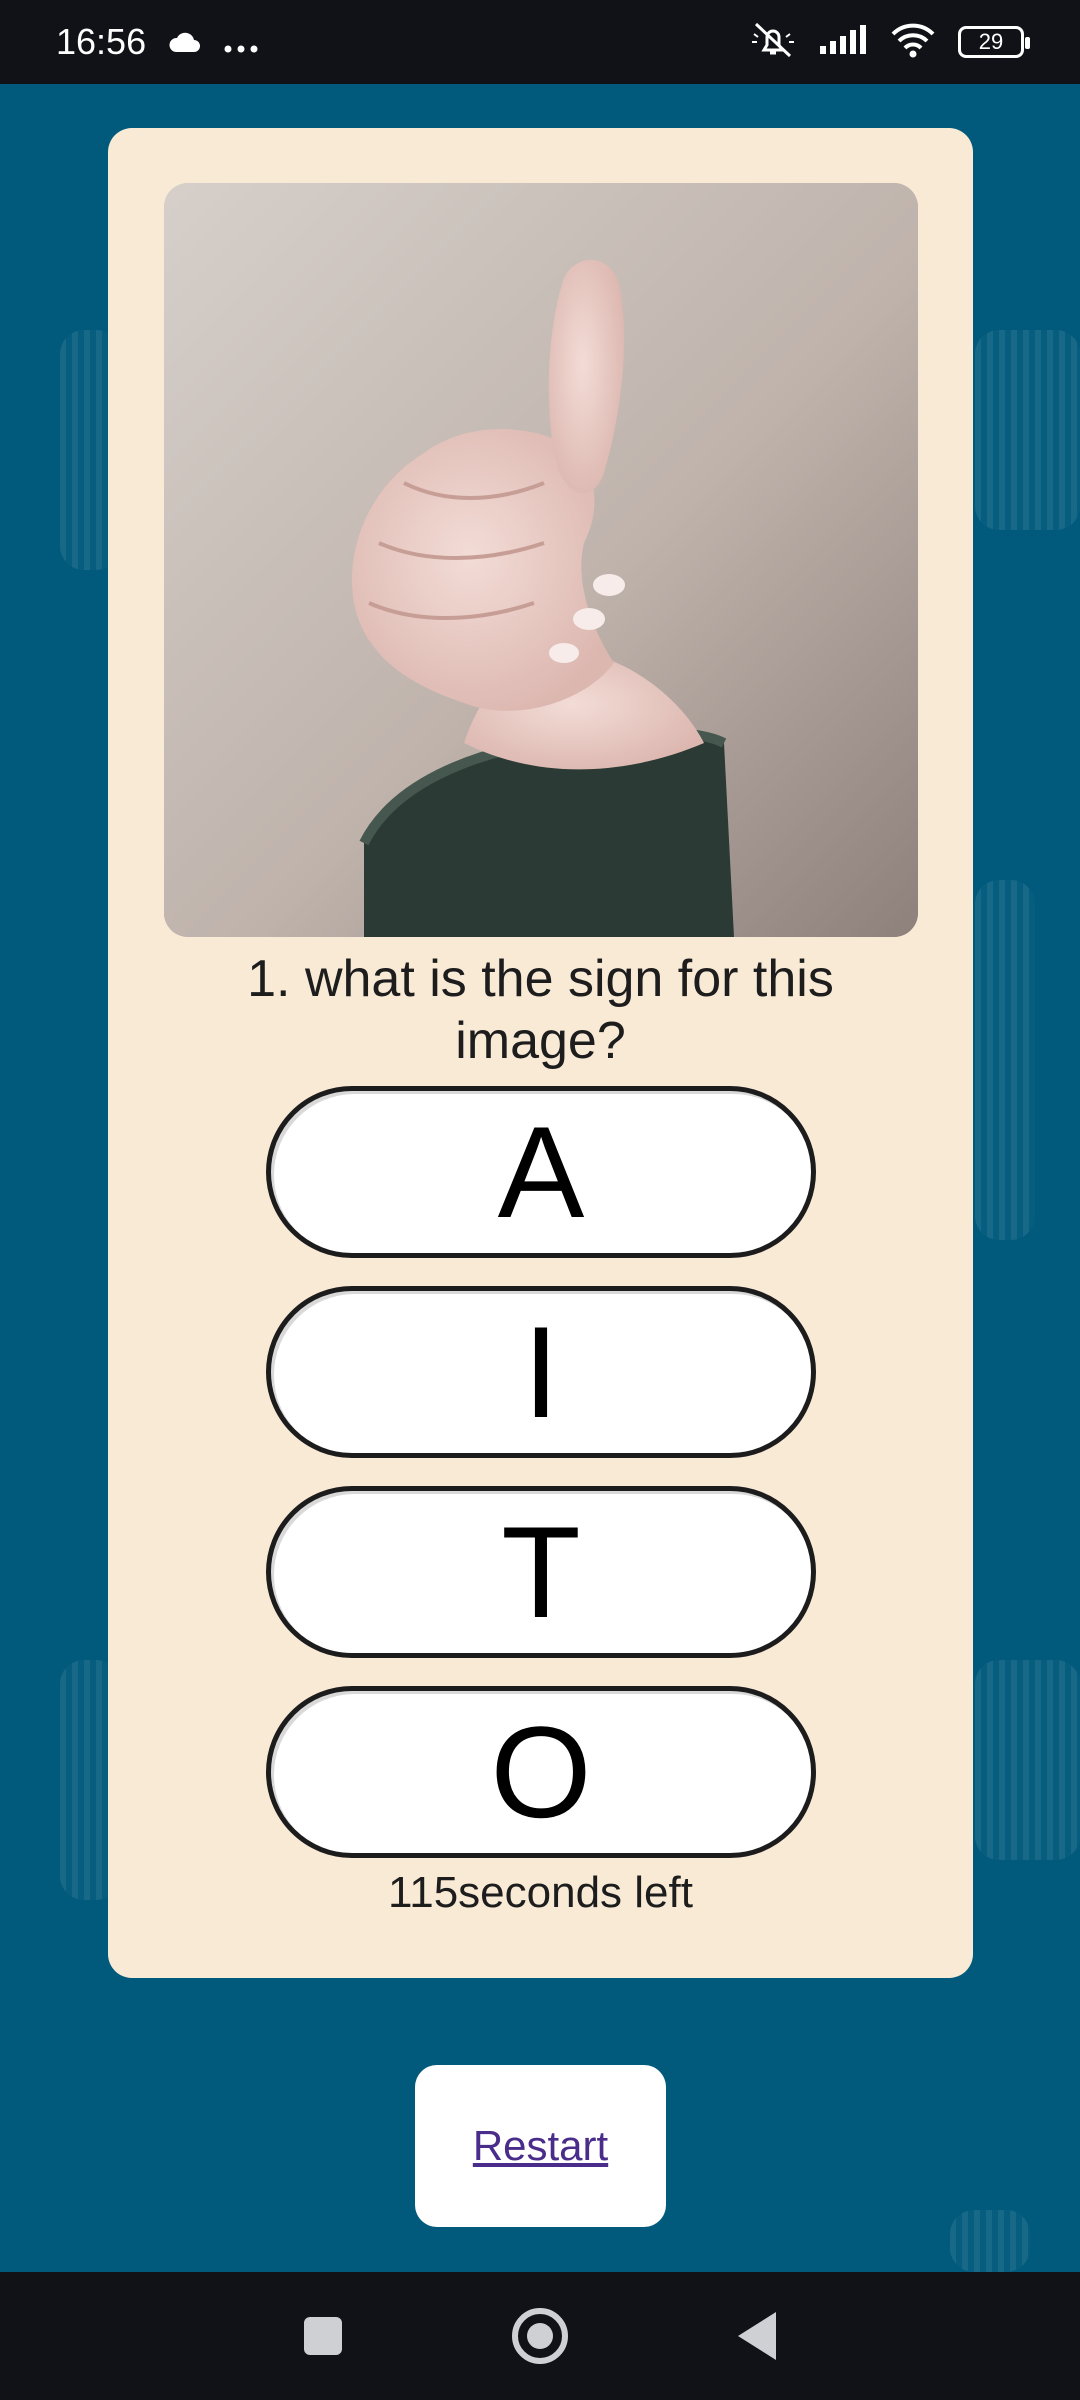 The width and height of the screenshot is (1080, 2400). I want to click on status-time: 16:56, so click(101, 41).